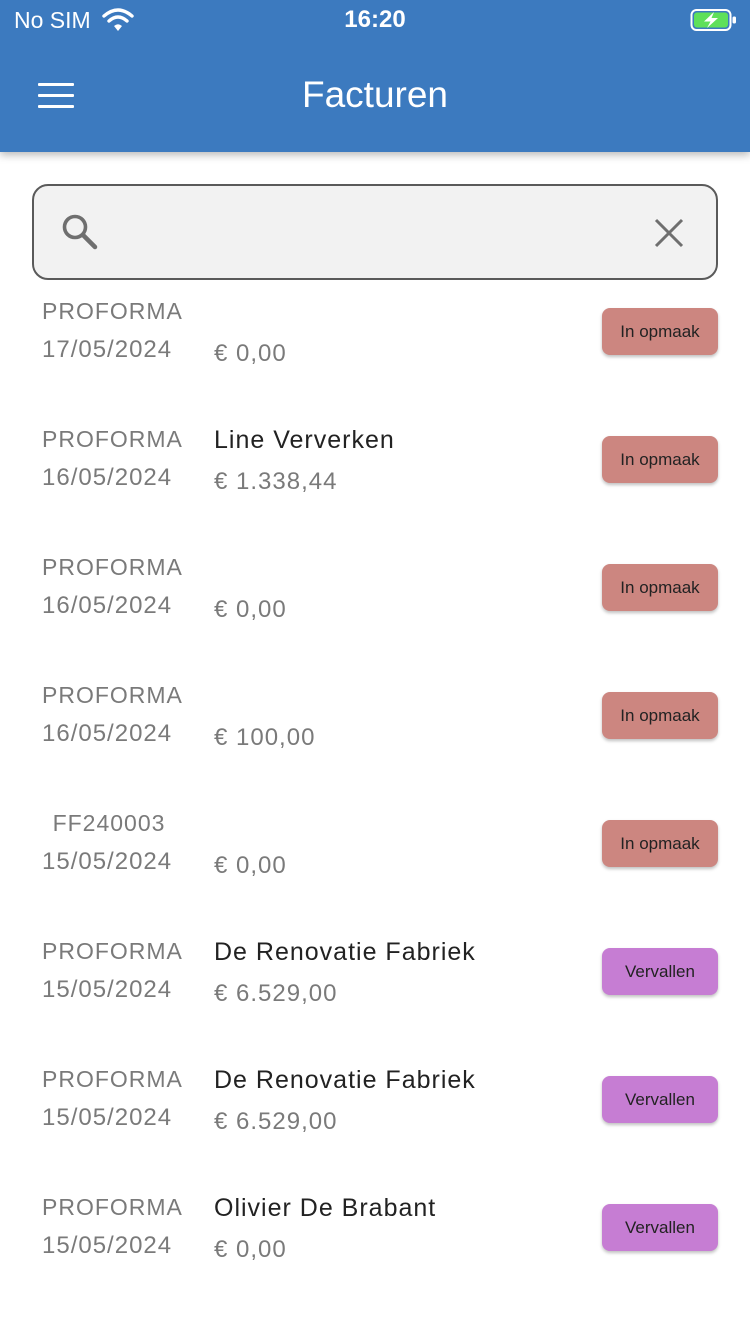 The width and height of the screenshot is (750, 1334). What do you see at coordinates (325, 1208) in the screenshot?
I see `invoice-client: Olivier De Brabant` at bounding box center [325, 1208].